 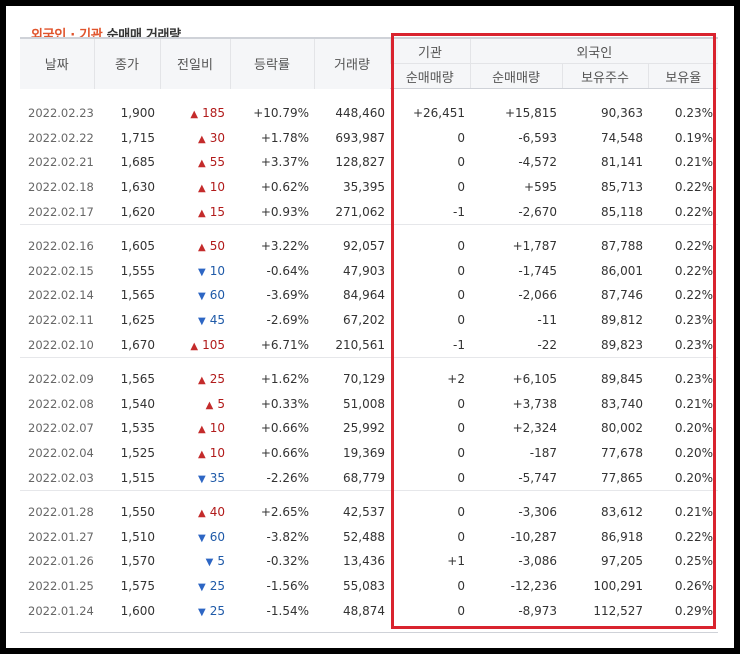 What do you see at coordinates (364, 536) in the screenshot?
I see `cell-volume-value: 52,488` at bounding box center [364, 536].